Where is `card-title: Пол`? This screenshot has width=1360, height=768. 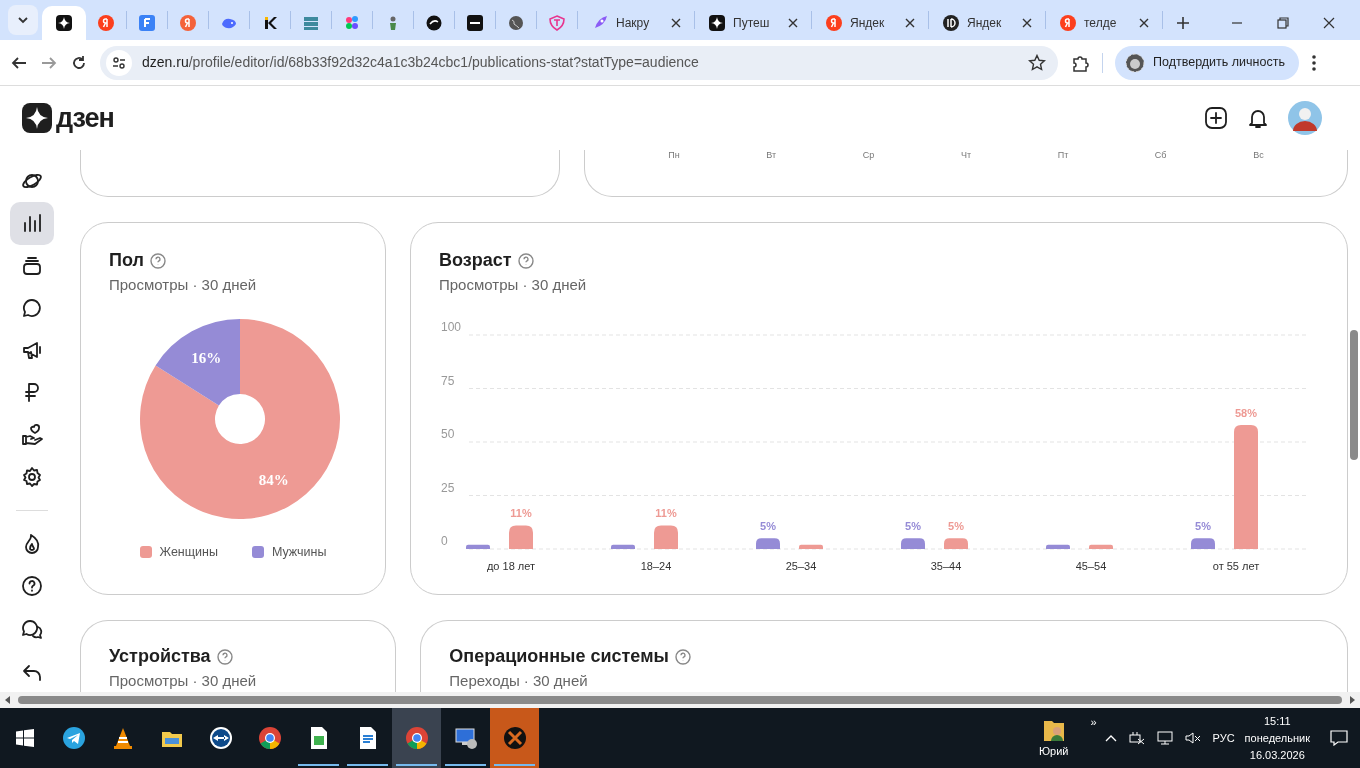 card-title: Пол is located at coordinates (126, 260).